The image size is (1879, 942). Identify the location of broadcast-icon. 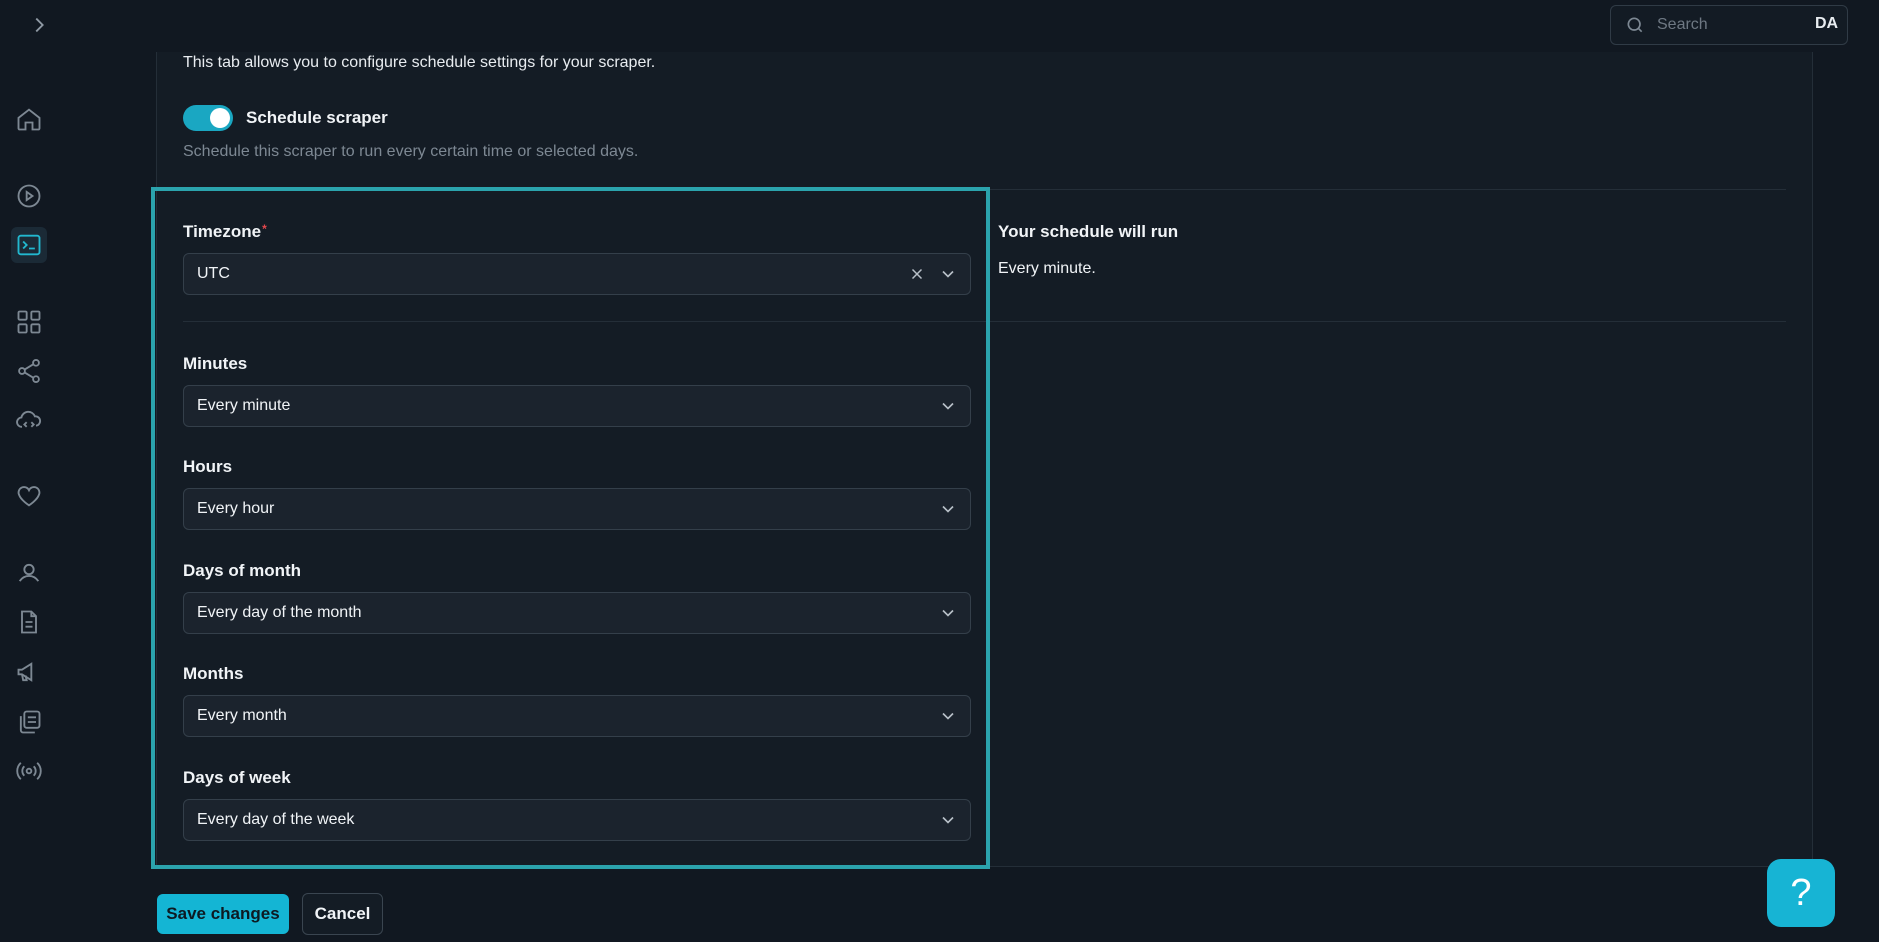
(29, 771).